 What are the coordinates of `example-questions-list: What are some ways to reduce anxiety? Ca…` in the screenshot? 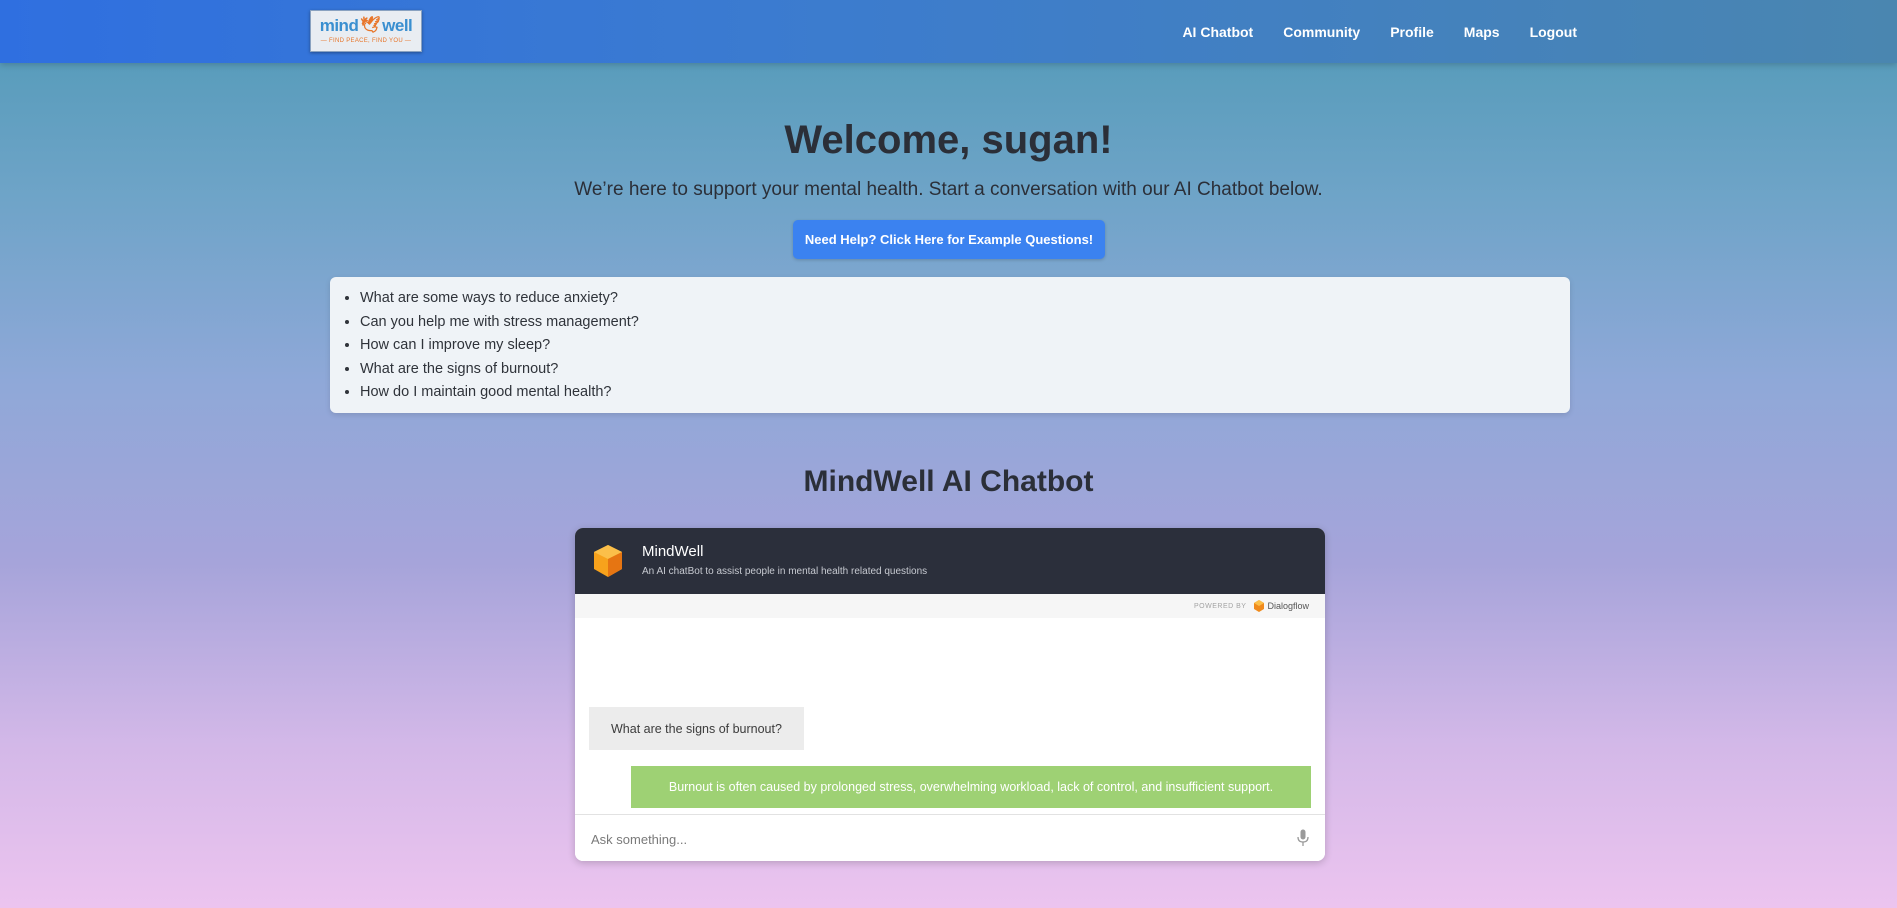 It's located at (950, 341).